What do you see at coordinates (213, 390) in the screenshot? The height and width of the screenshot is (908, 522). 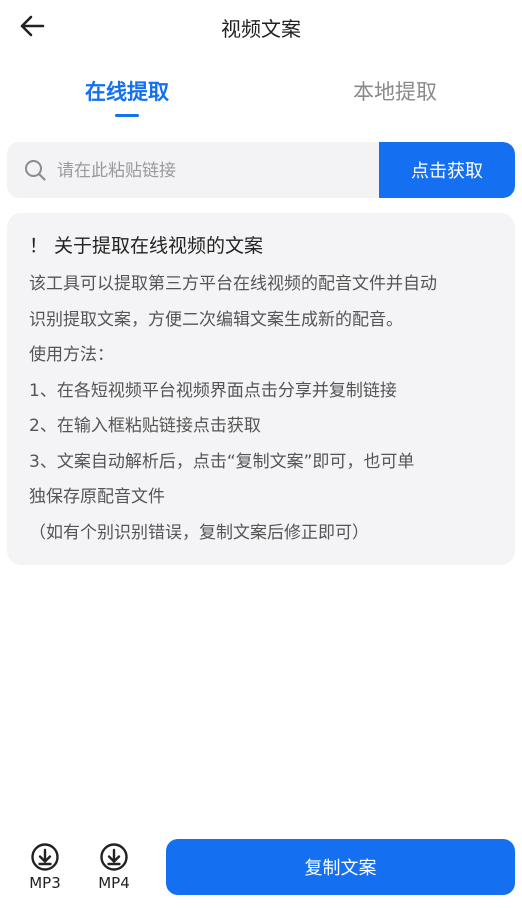 I see `info-line: 1、在各短视频平台视频界面点击分享并复制链接` at bounding box center [213, 390].